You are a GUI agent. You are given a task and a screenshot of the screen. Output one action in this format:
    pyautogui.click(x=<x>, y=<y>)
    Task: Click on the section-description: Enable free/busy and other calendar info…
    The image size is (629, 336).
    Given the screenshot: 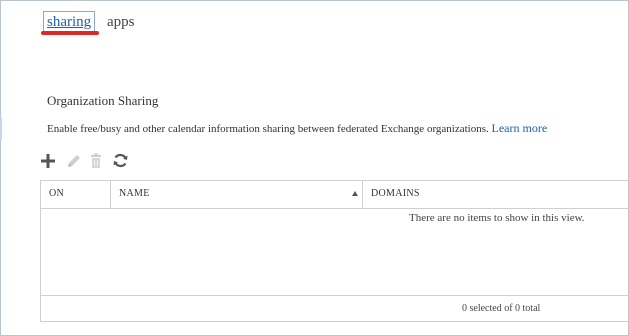 What is the action you would take?
    pyautogui.click(x=297, y=128)
    